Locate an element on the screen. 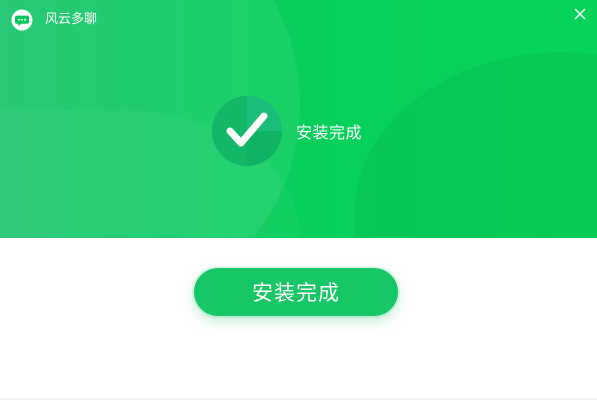 This screenshot has width=597, height=400. chat-bubble-icon is located at coordinates (22, 20).